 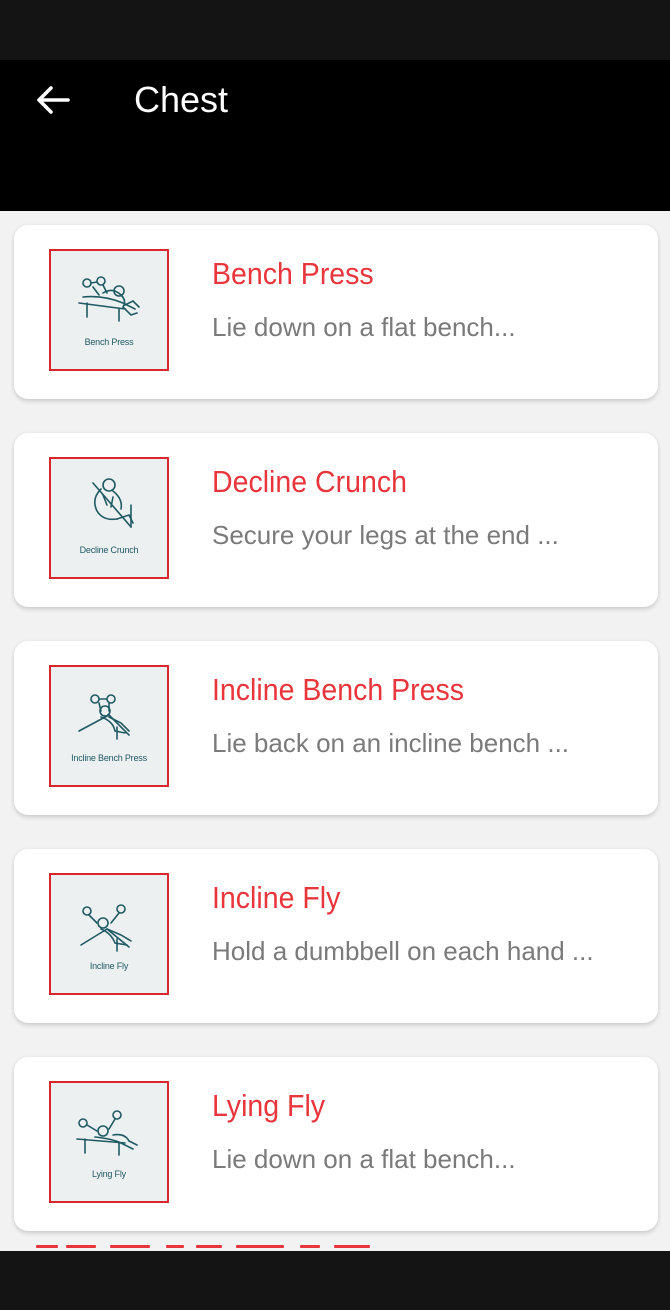 I want to click on exercise-thumbnail: Bench Press, so click(x=109, y=310).